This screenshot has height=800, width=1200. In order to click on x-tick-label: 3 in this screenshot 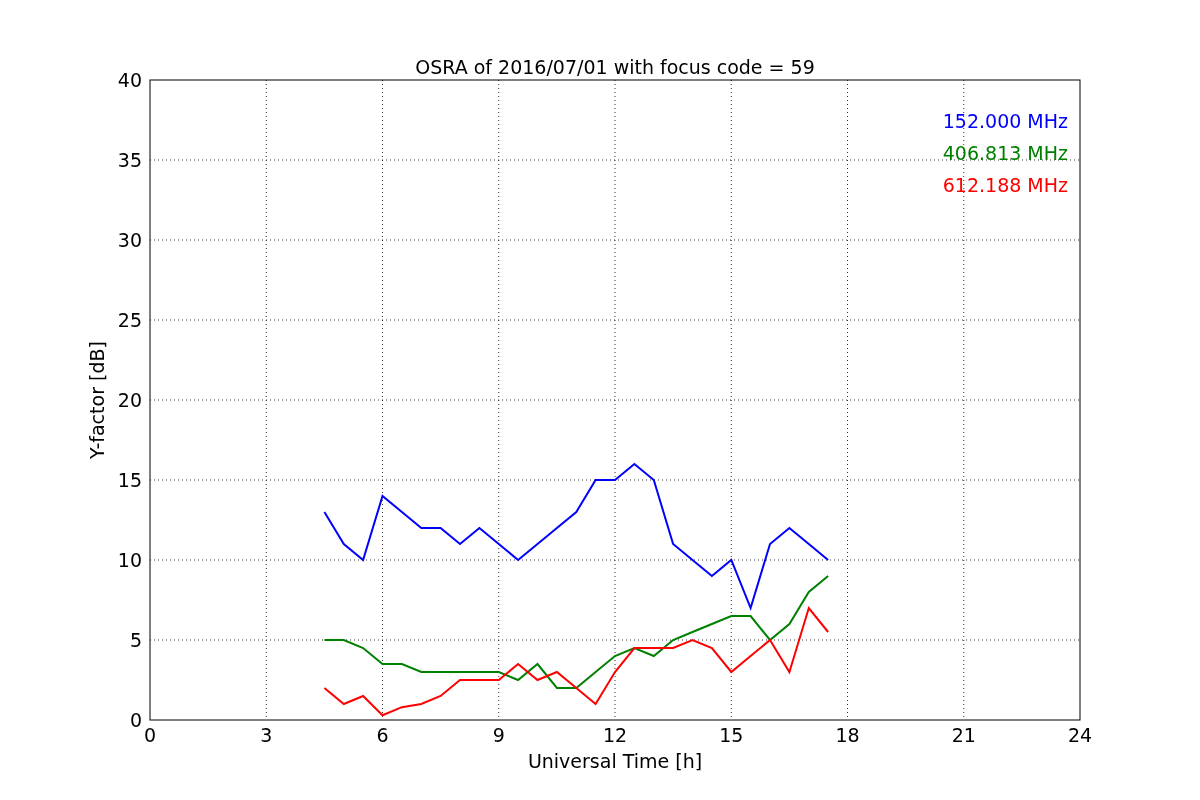, I will do `click(266, 735)`.